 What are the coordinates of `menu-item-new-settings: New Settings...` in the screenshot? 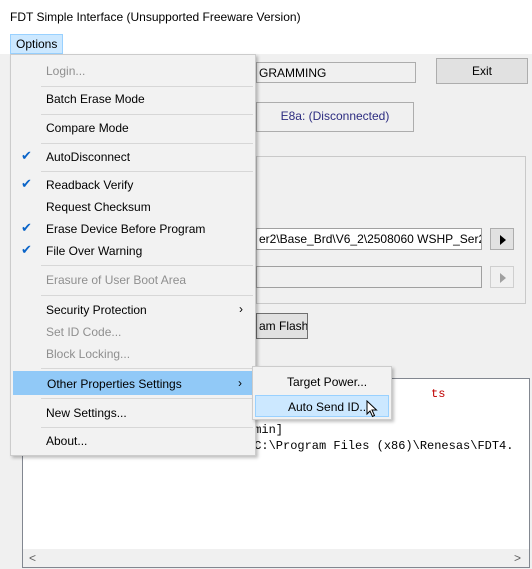 It's located at (133, 413).